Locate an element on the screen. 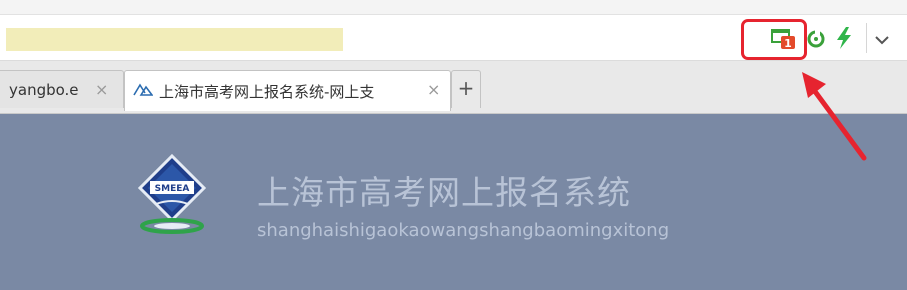 The height and width of the screenshot is (290, 907). chevron-down-icon is located at coordinates (882, 40).